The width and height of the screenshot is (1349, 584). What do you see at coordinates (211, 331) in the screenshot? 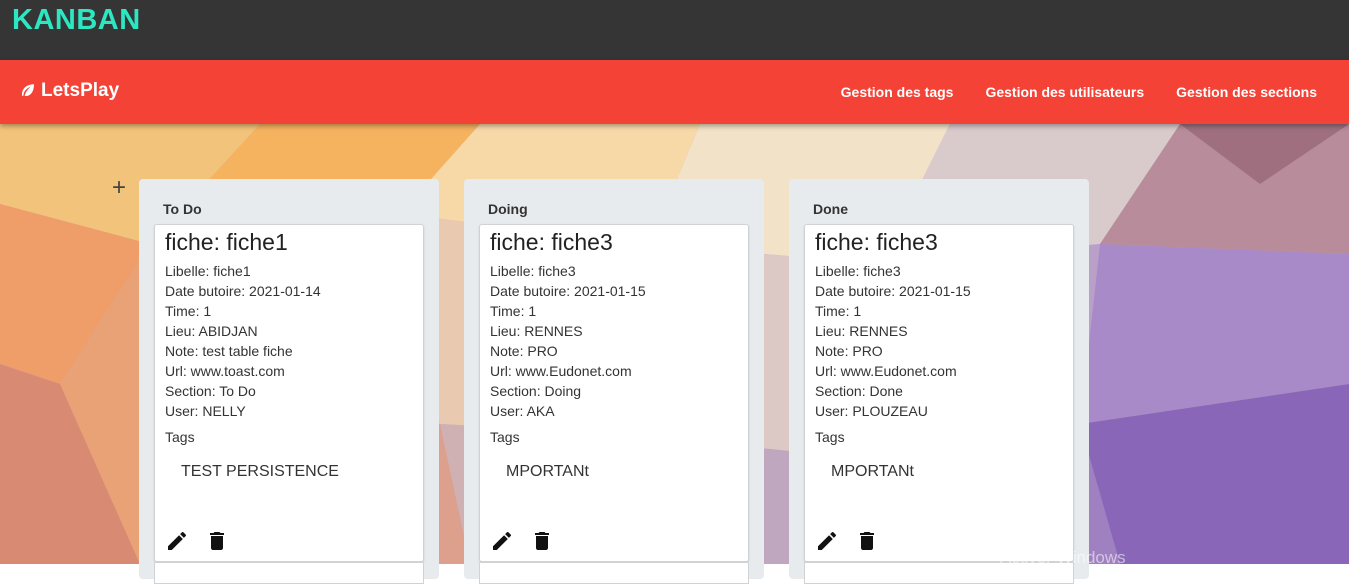
I see `card-field-lieu: Lieu: ABIDJAN` at bounding box center [211, 331].